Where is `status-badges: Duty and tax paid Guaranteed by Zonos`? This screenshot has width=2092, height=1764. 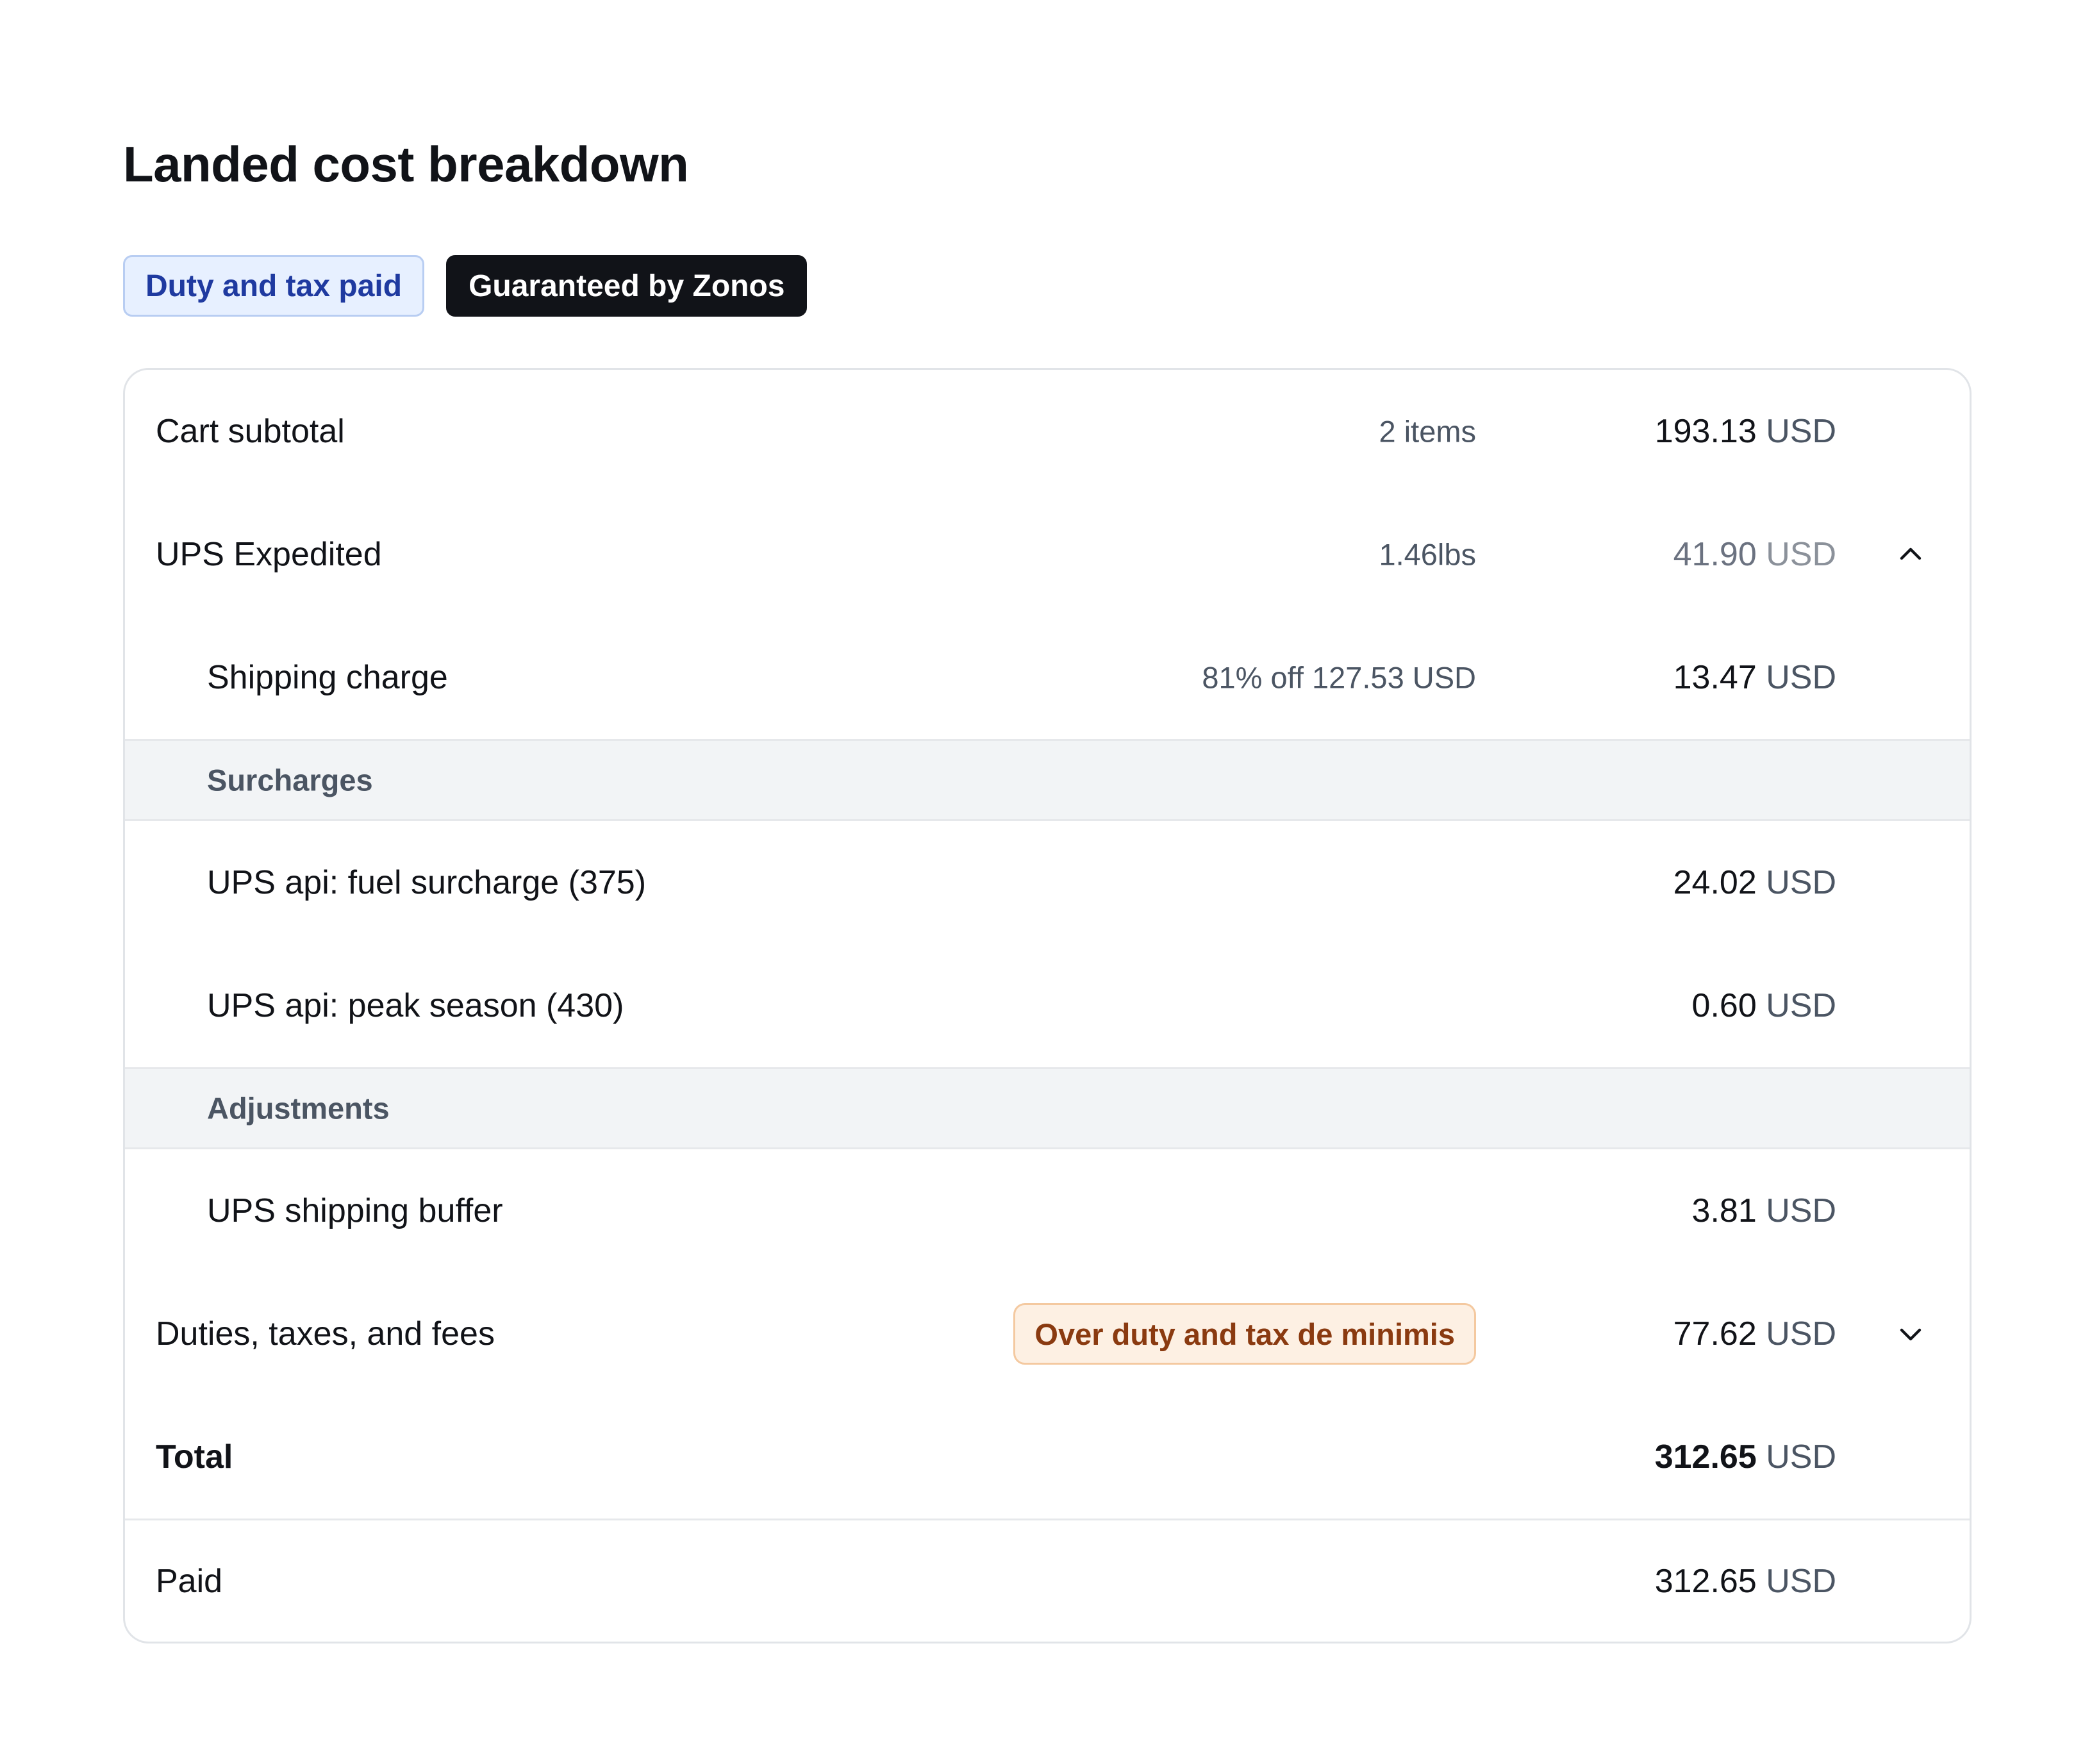
status-badges: Duty and tax paid Guaranteed by Zonos is located at coordinates (1047, 286).